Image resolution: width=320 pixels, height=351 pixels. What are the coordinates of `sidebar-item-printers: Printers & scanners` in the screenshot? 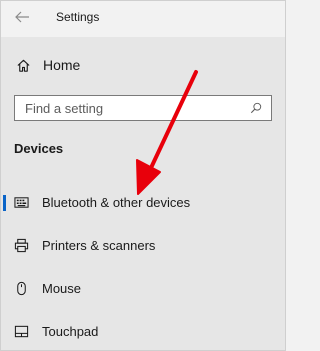 It's located at (143, 245).